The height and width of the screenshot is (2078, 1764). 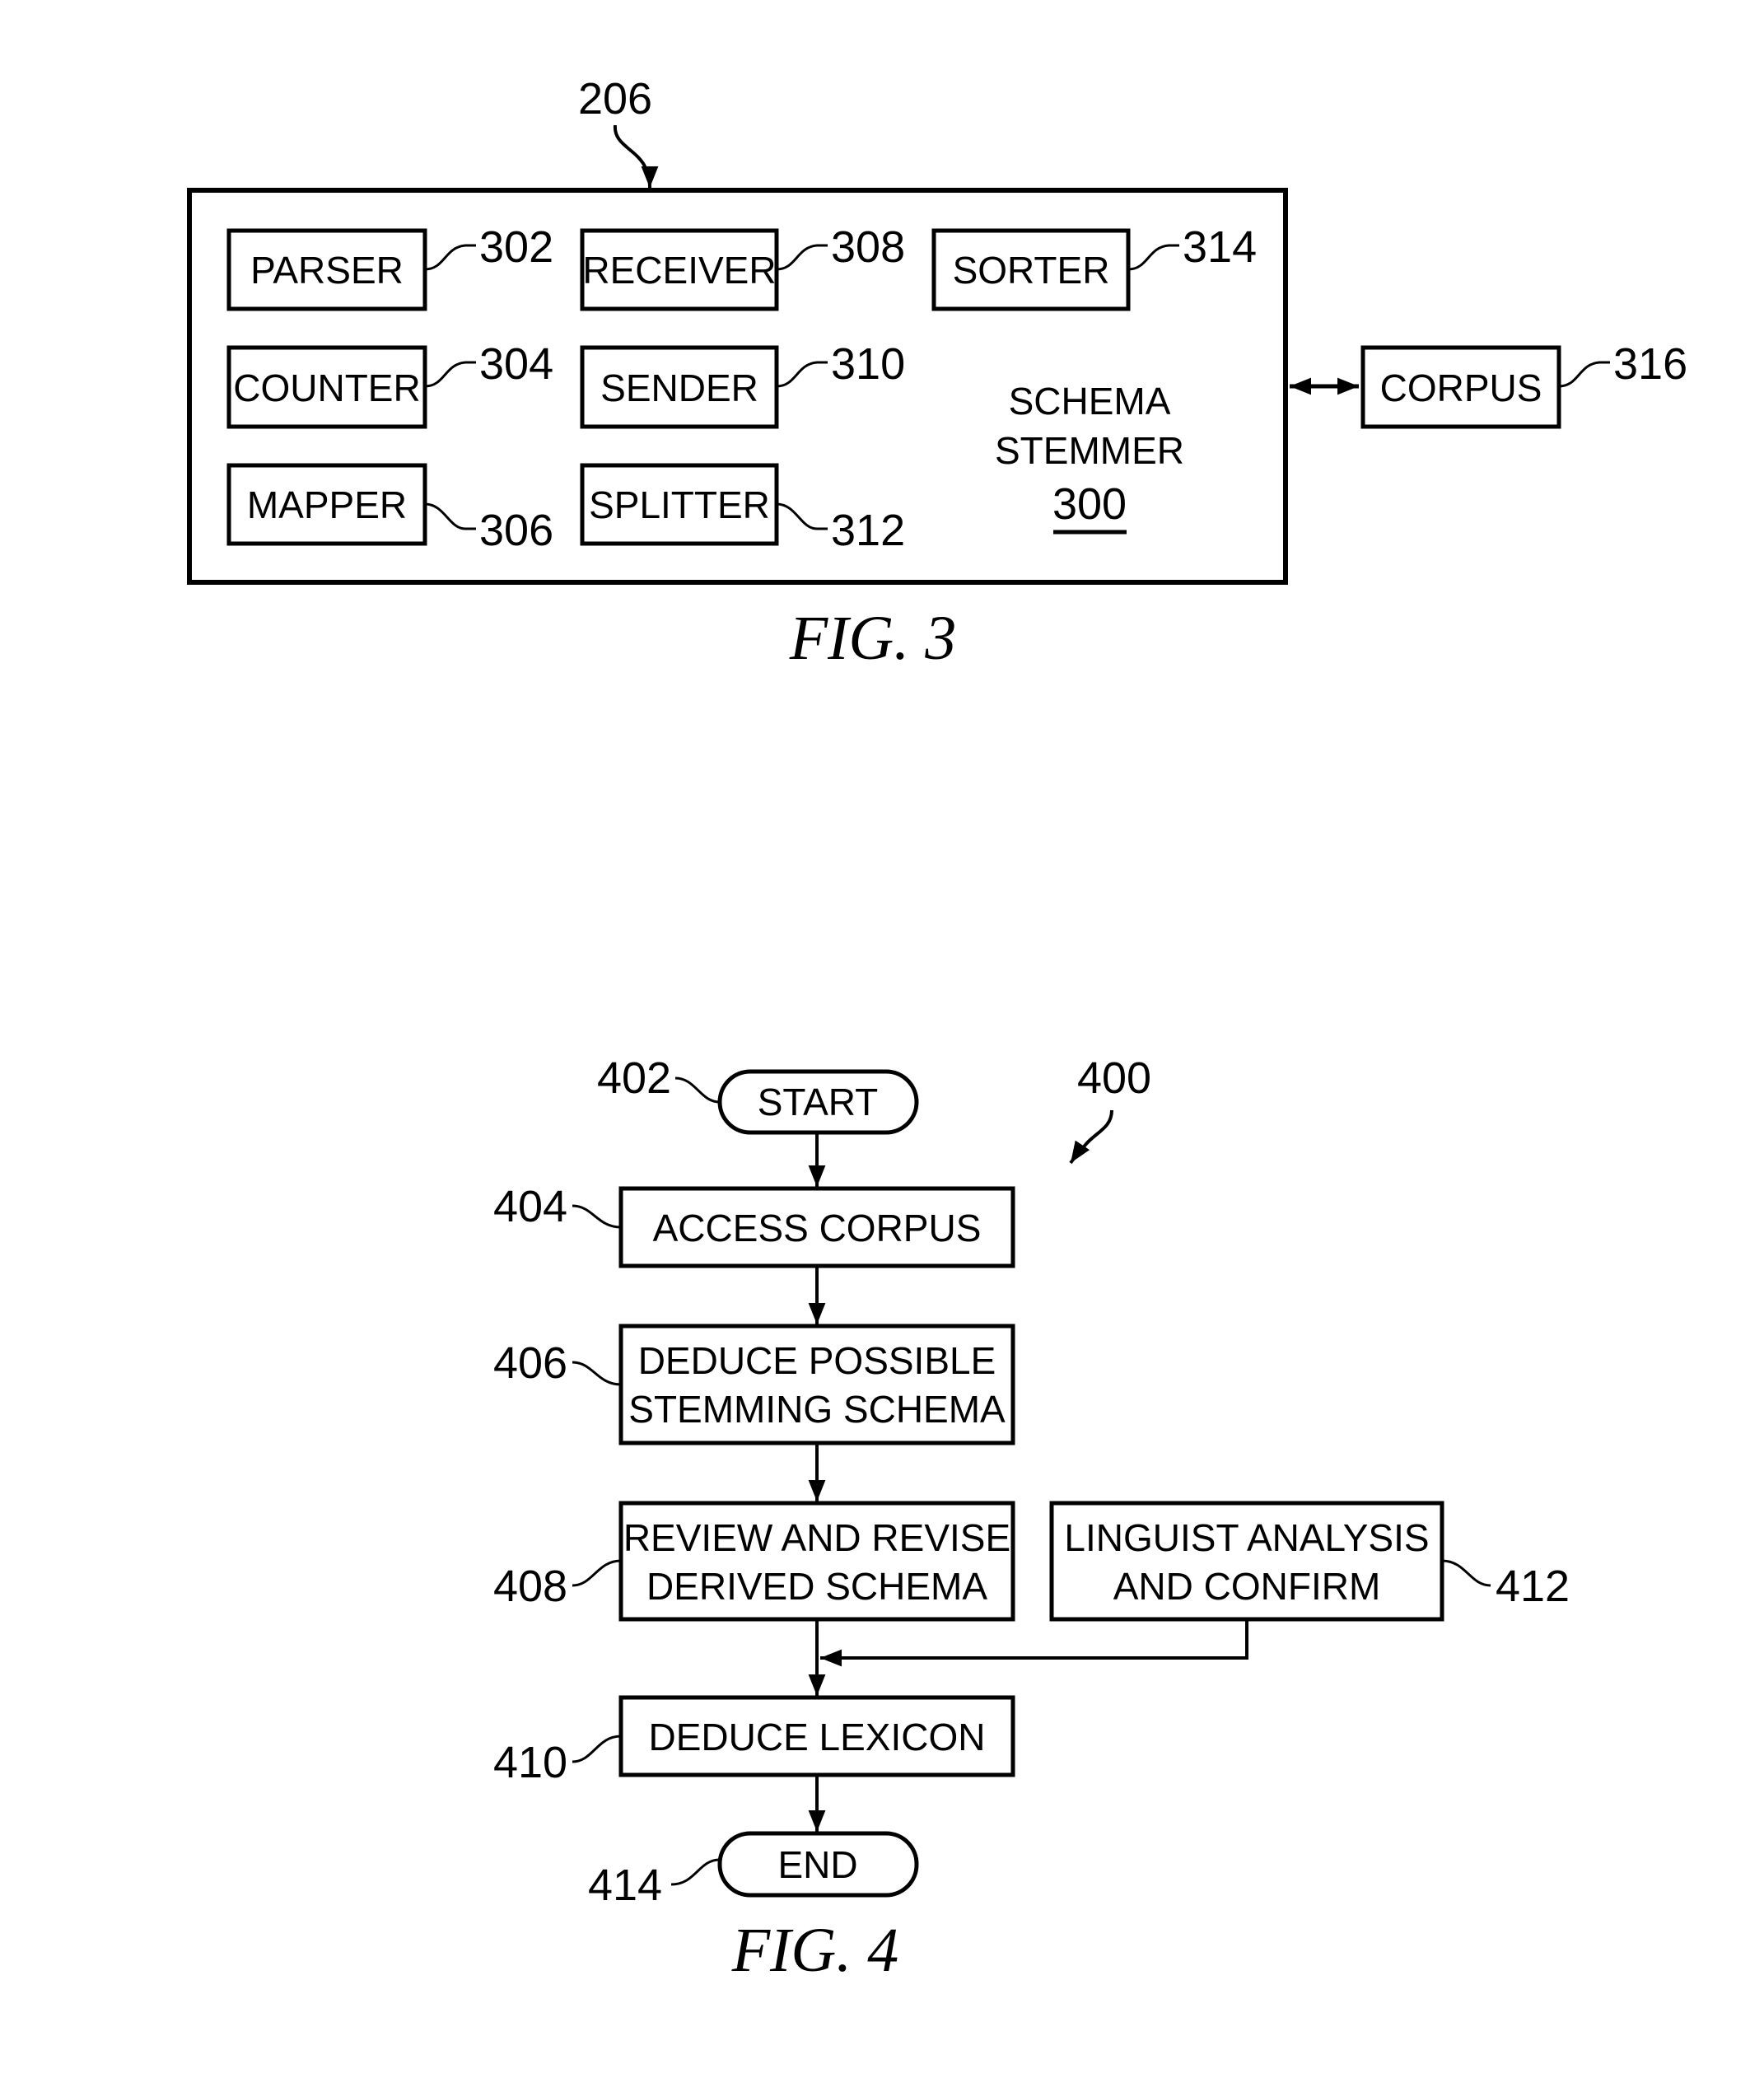 I want to click on ref-404: 404, so click(x=530, y=1206).